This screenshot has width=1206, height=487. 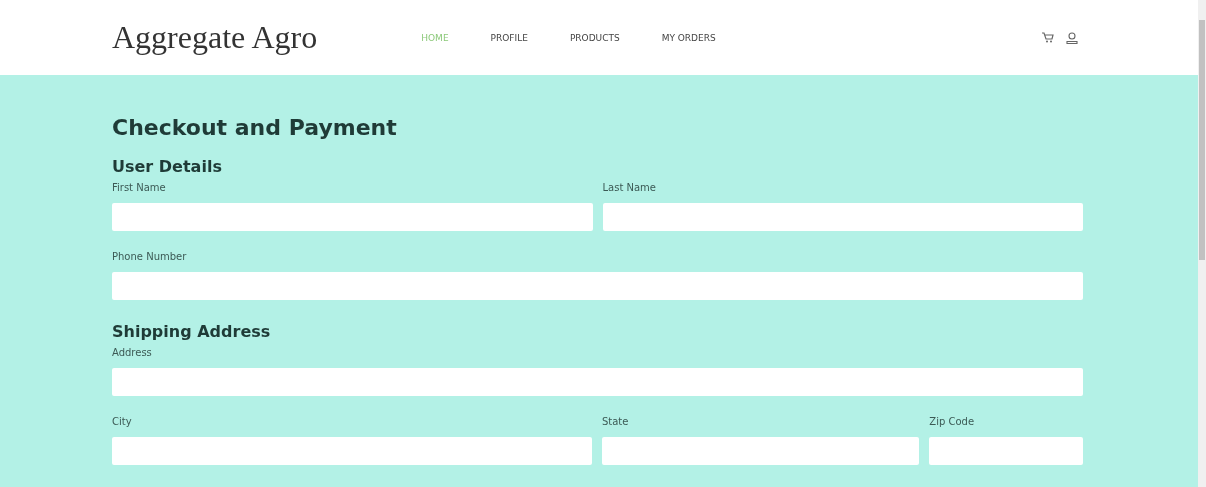 I want to click on field-label: Address, so click(x=132, y=353).